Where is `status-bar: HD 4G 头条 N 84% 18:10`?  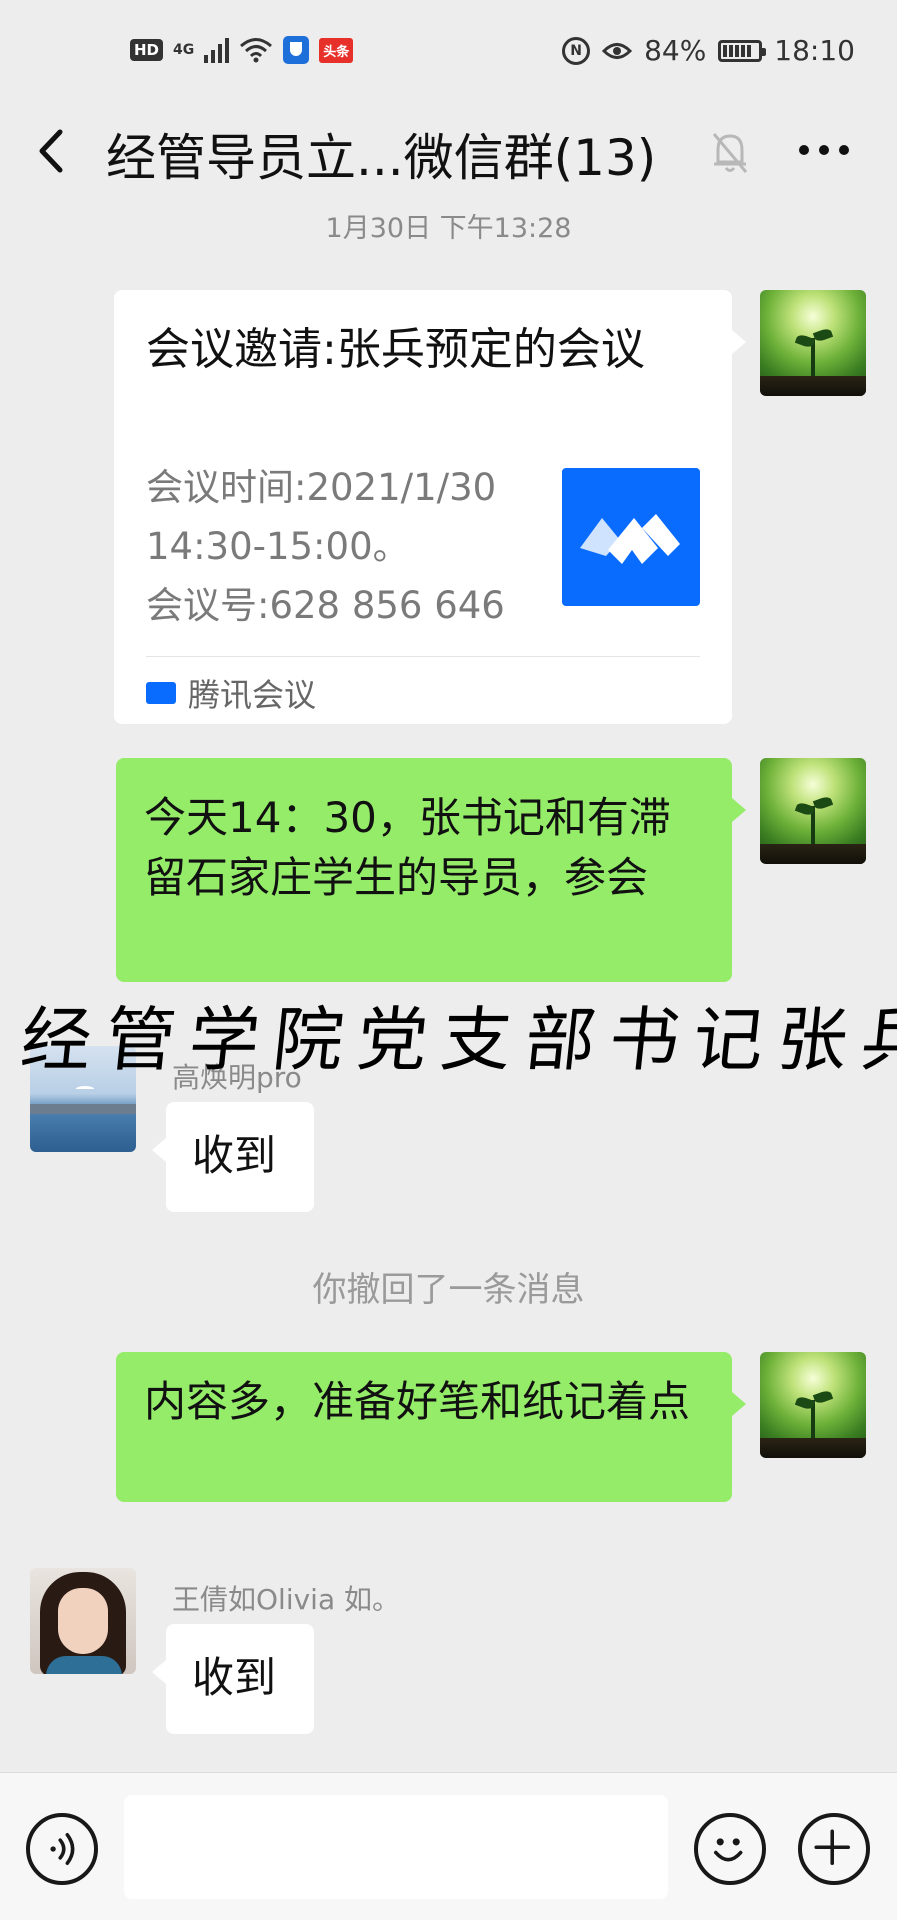
status-bar: HD 4G 头条 N 84% 18:10 is located at coordinates (448, 50).